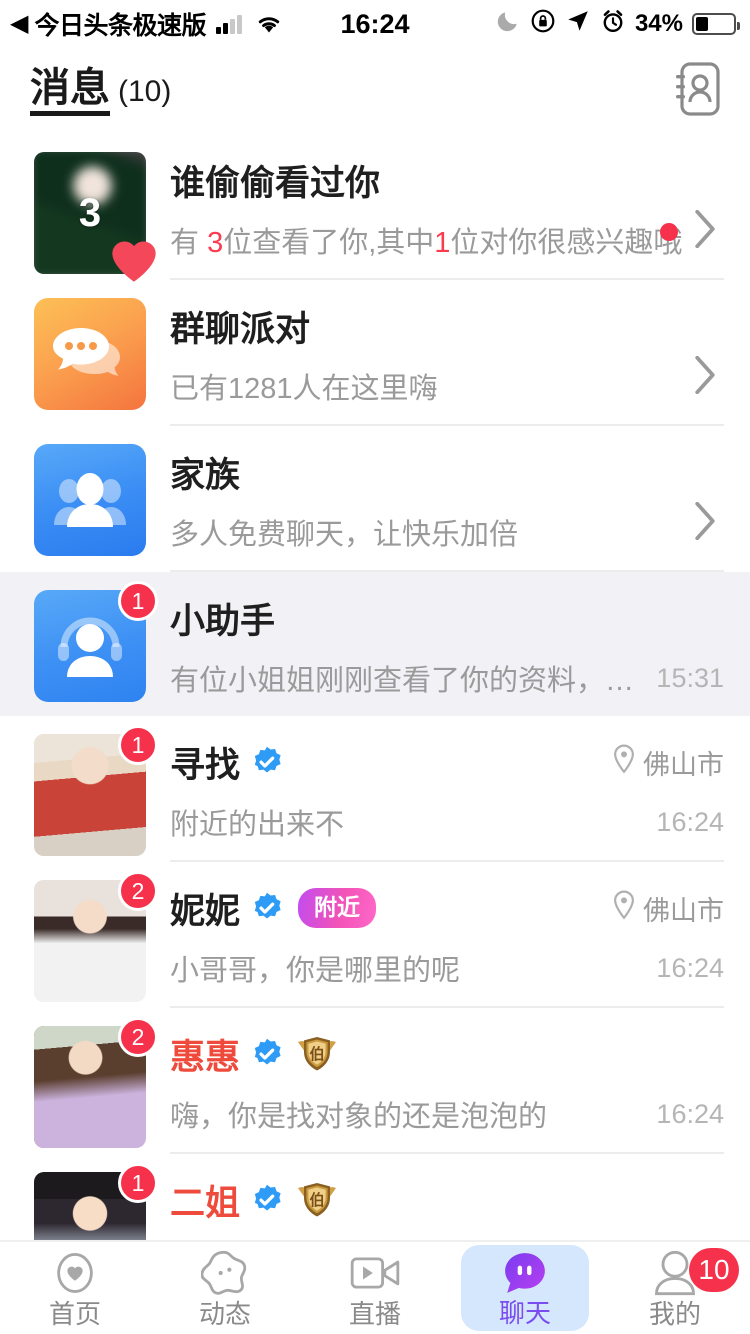 Image resolution: width=750 pixels, height=1334 pixels. Describe the element at coordinates (447, 618) in the screenshot. I see `row-line-primary: 小助手` at that location.